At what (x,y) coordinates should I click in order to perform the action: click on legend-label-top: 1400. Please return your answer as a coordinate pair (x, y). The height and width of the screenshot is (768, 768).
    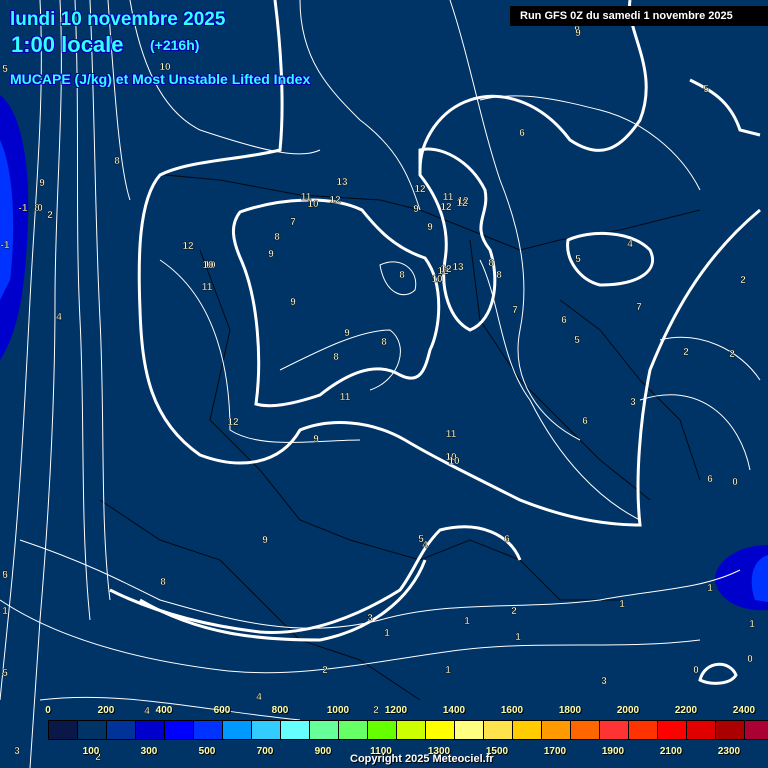
    Looking at the image, I should click on (454, 710).